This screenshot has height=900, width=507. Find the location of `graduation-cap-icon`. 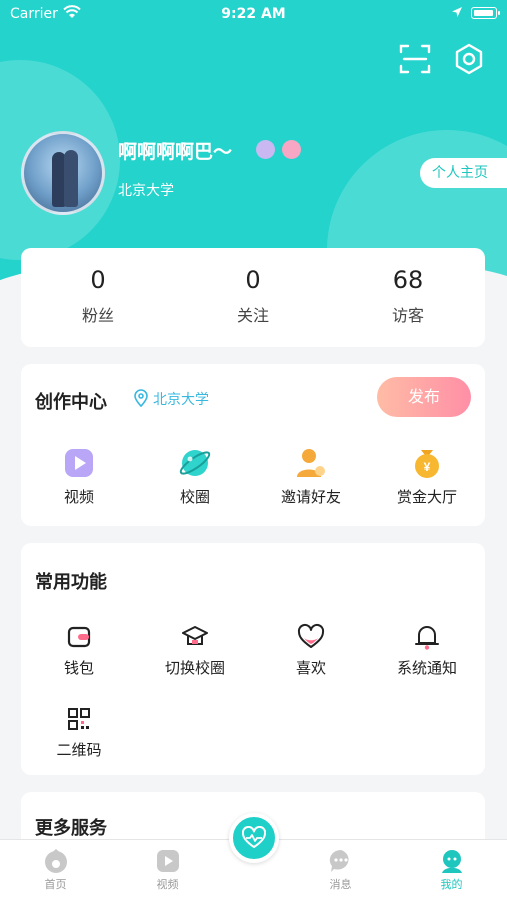

graduation-cap-icon is located at coordinates (195, 635).